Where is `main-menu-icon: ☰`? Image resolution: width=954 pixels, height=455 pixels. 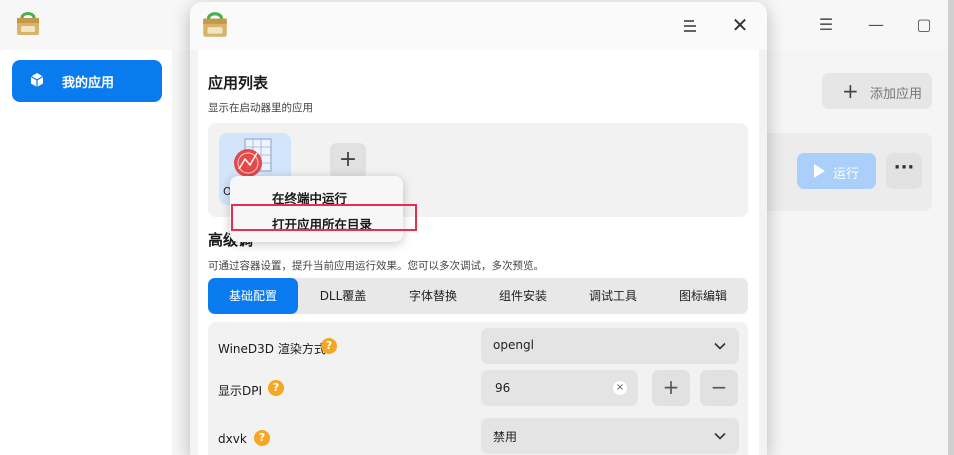 main-menu-icon: ☰ is located at coordinates (826, 25).